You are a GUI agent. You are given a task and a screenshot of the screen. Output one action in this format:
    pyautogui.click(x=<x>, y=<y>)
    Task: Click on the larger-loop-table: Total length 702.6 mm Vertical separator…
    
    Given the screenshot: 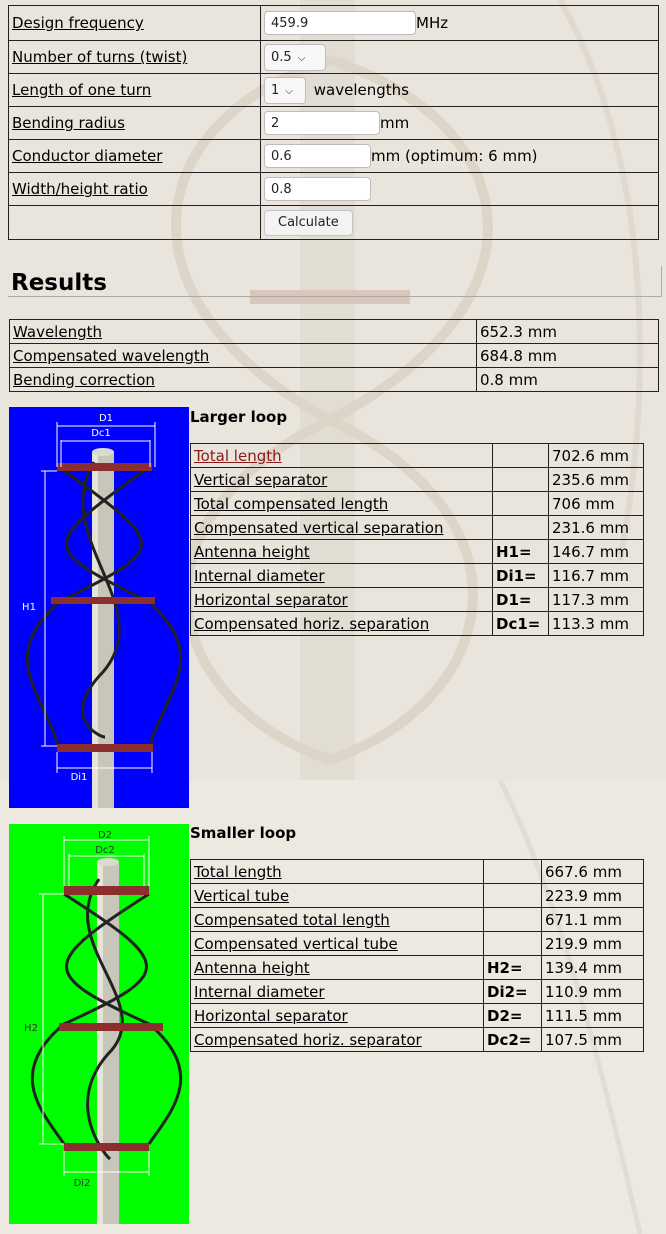 What is the action you would take?
    pyautogui.click(x=417, y=539)
    